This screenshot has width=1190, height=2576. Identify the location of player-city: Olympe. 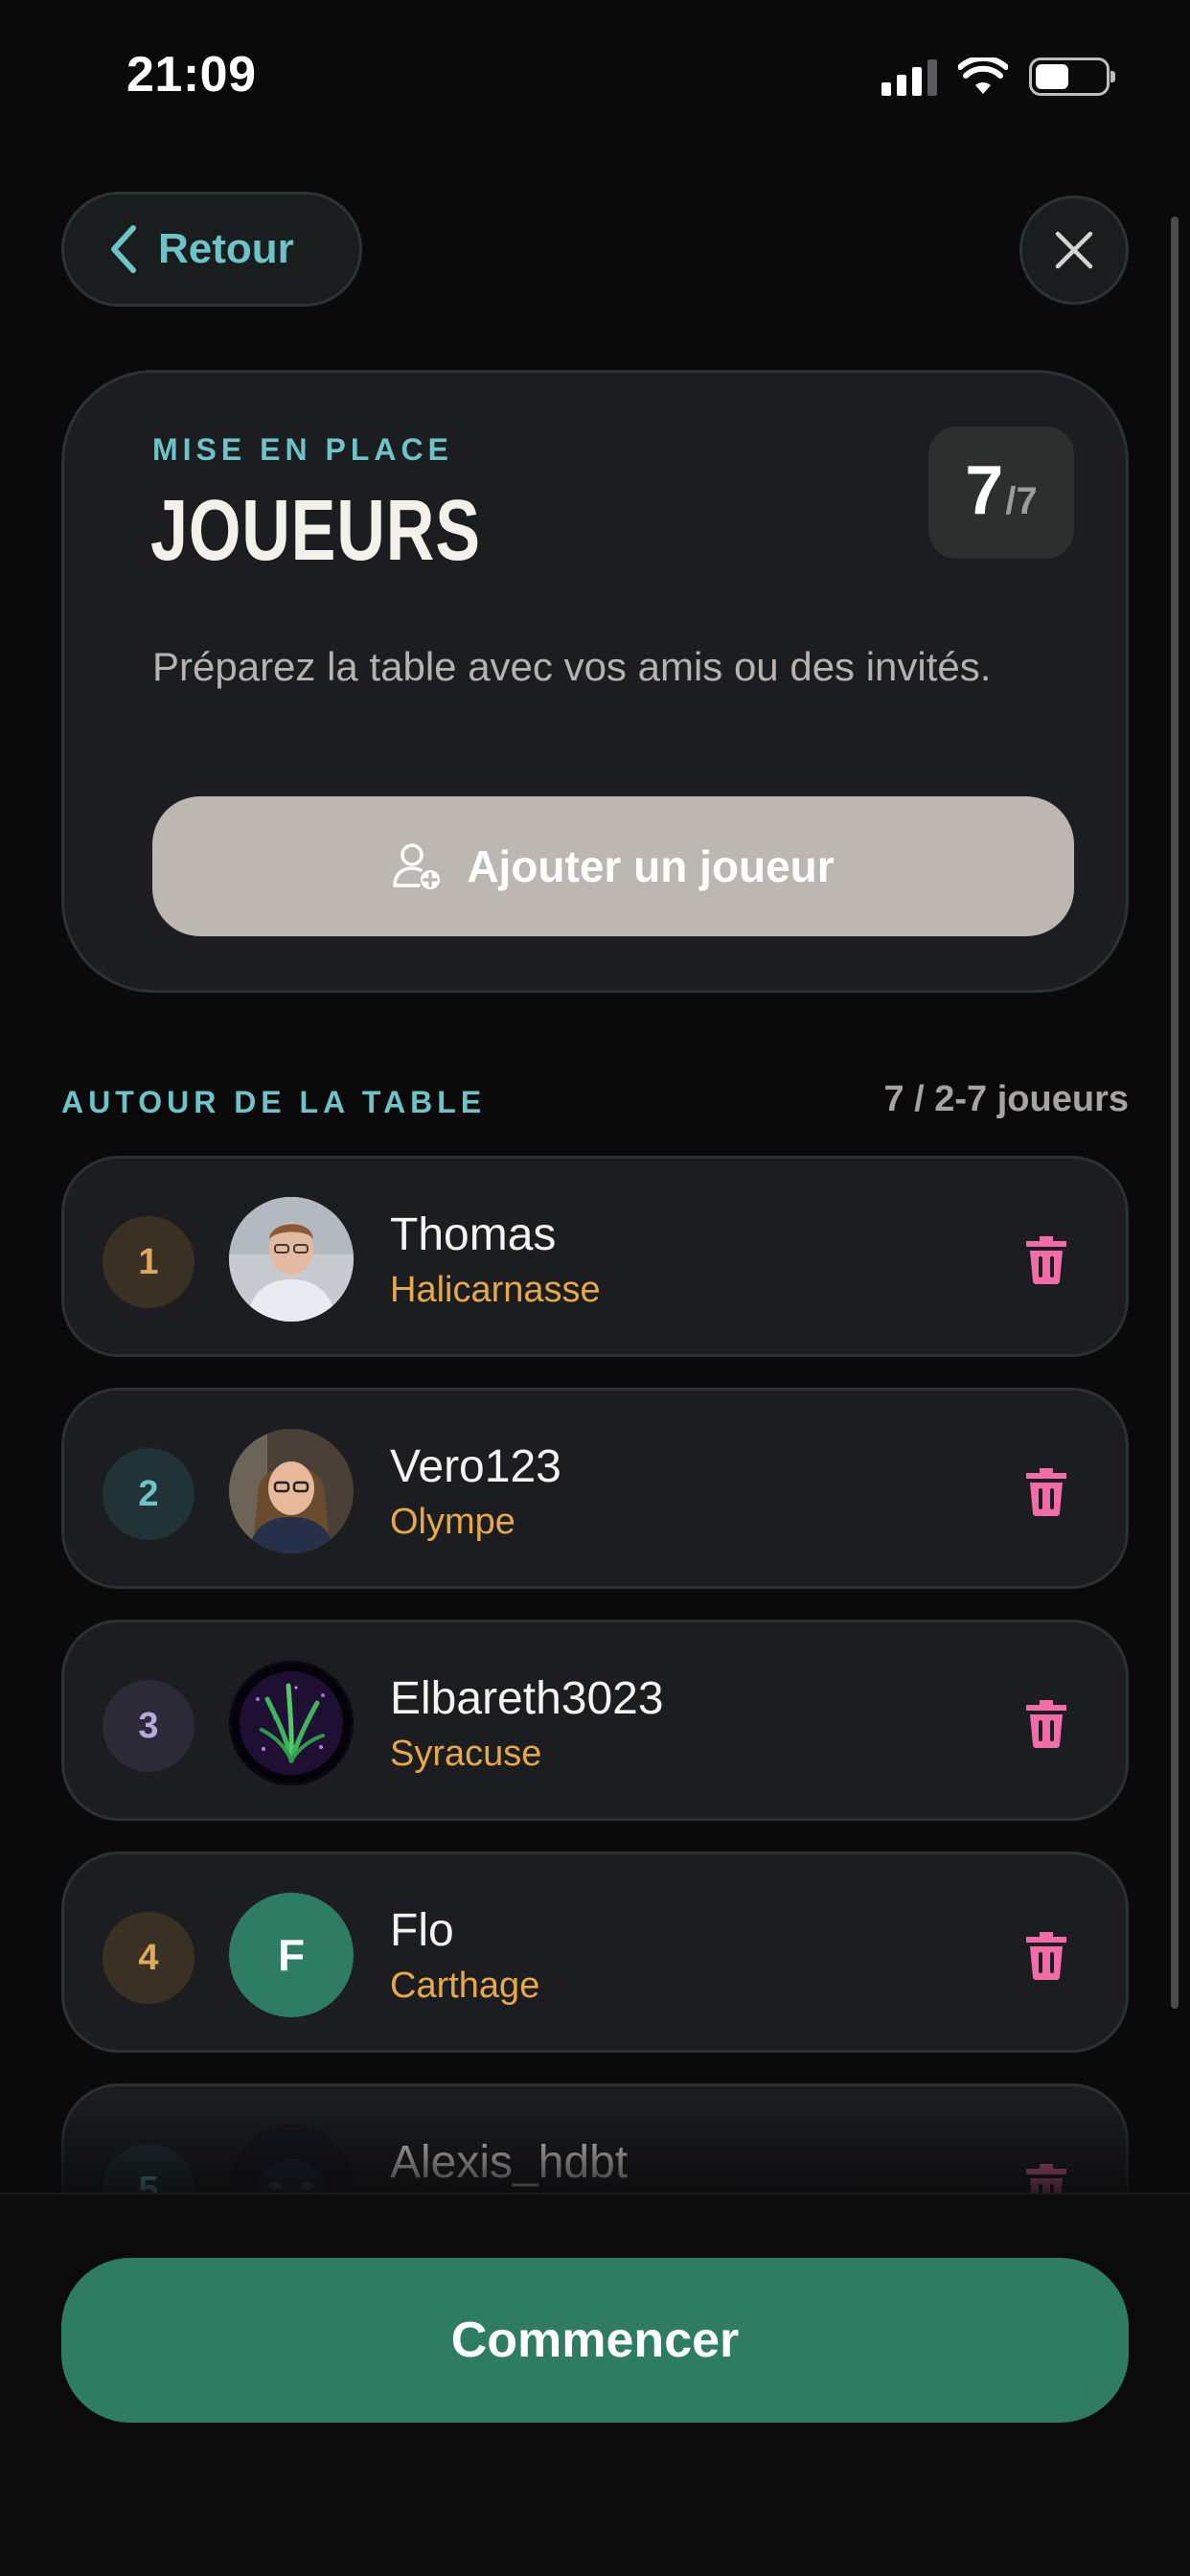
(452, 1522).